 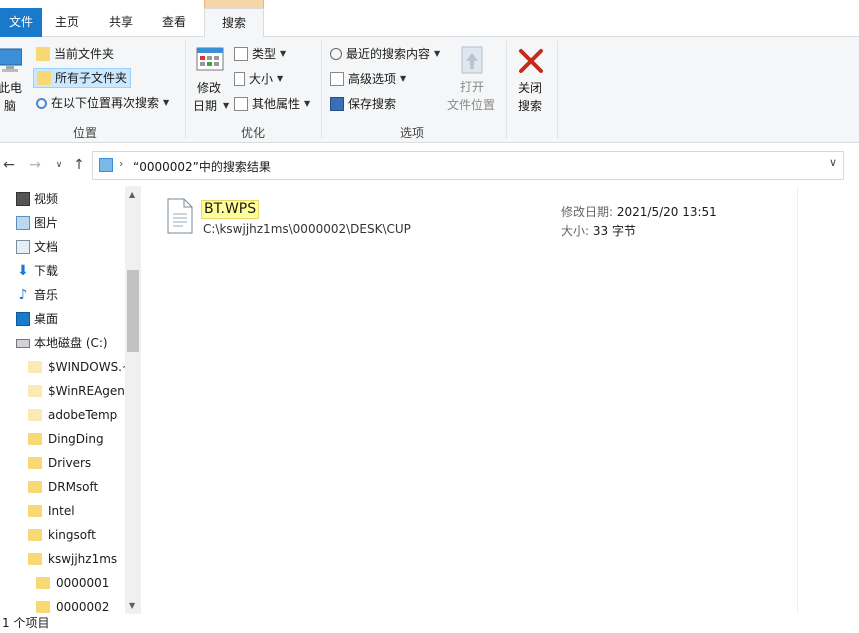 I want to click on this-pc-button: 此电 脑, so click(x=14, y=81).